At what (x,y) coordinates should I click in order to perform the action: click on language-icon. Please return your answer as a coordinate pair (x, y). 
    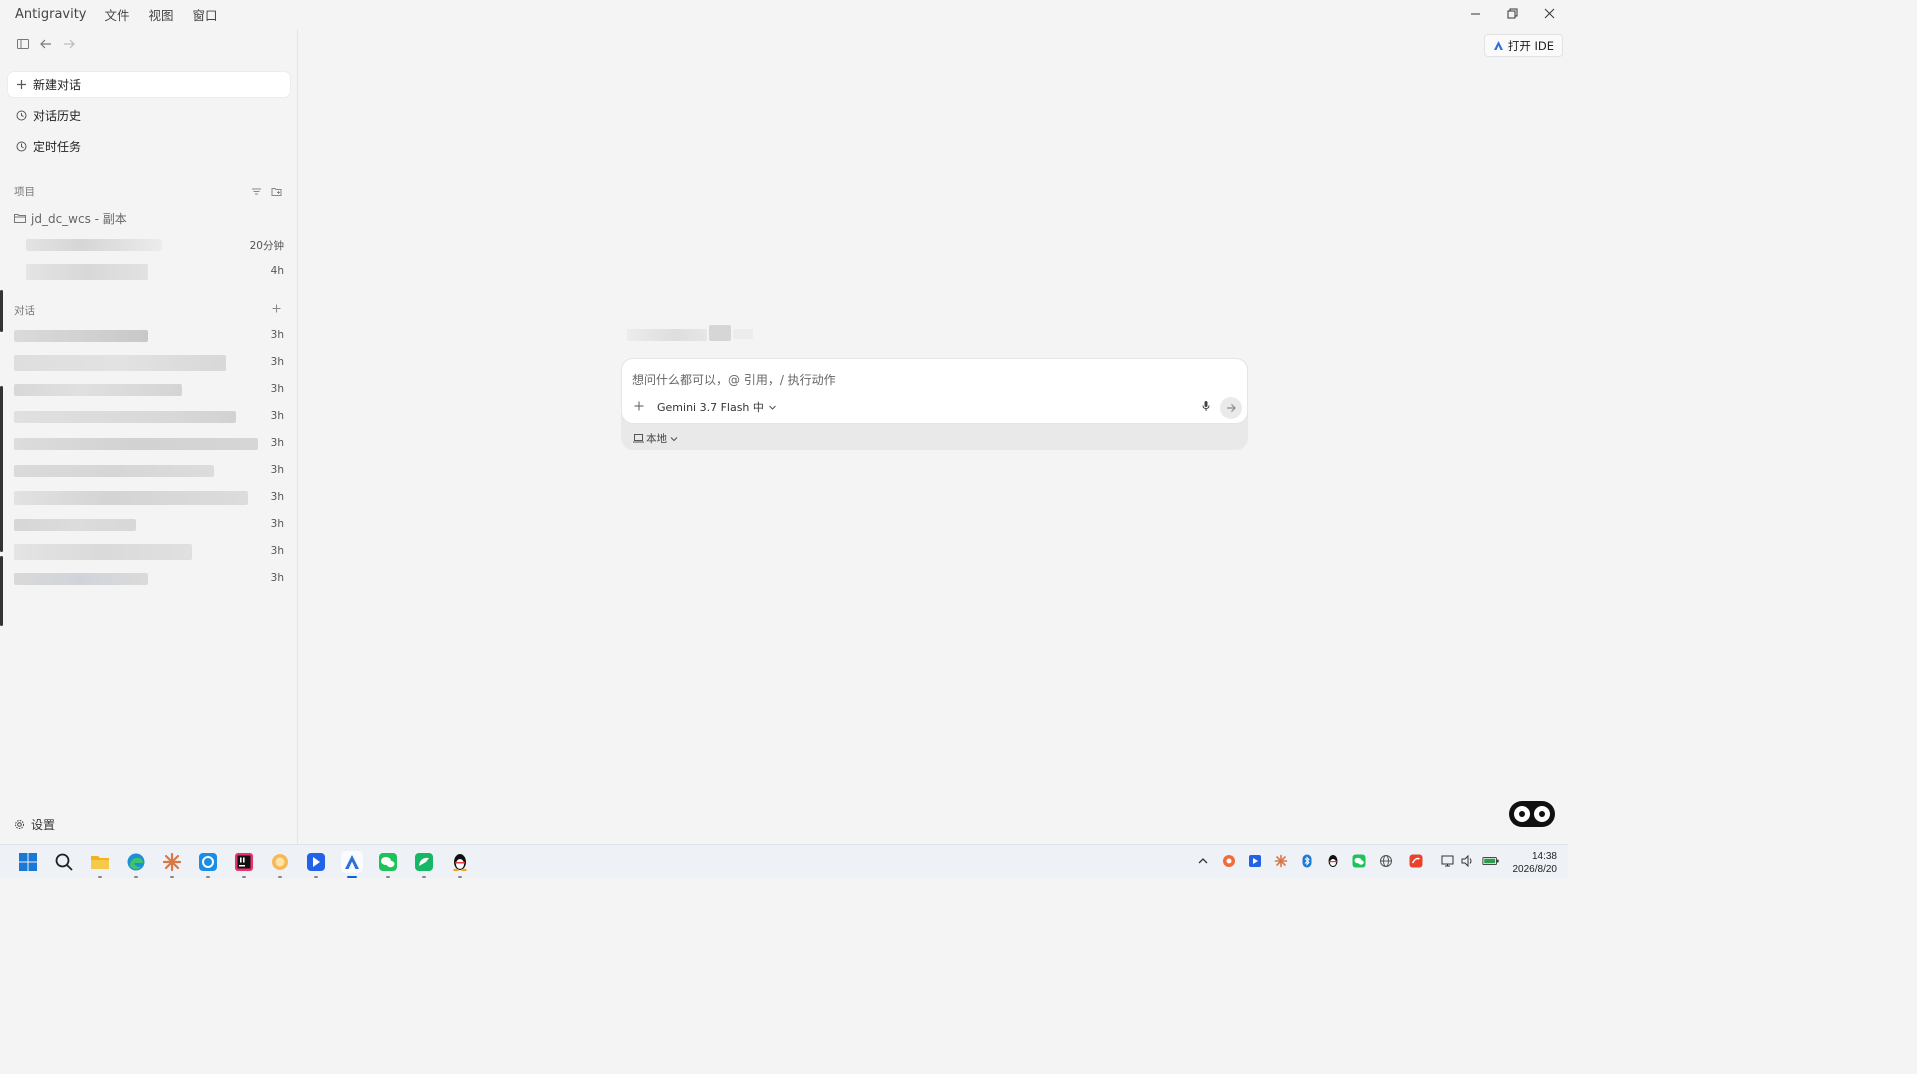
    Looking at the image, I should click on (1386, 861).